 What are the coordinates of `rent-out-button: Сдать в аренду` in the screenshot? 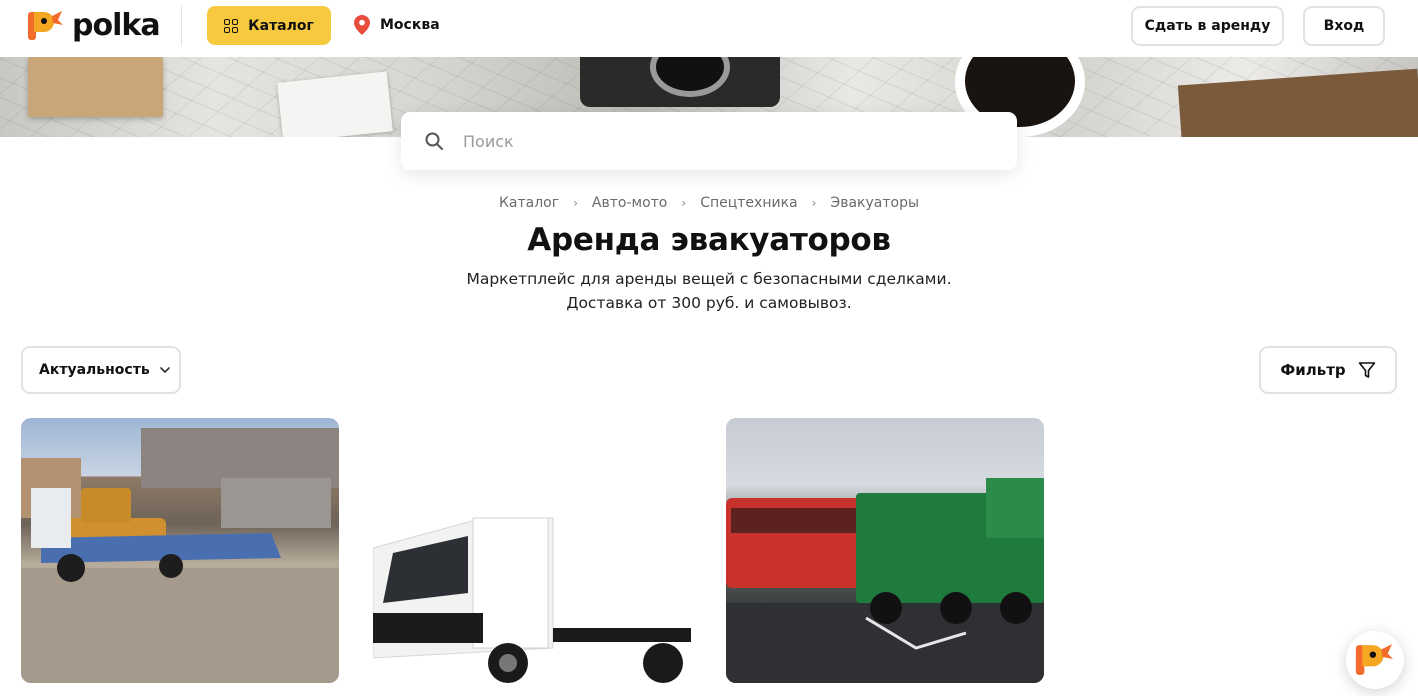 It's located at (1207, 26).